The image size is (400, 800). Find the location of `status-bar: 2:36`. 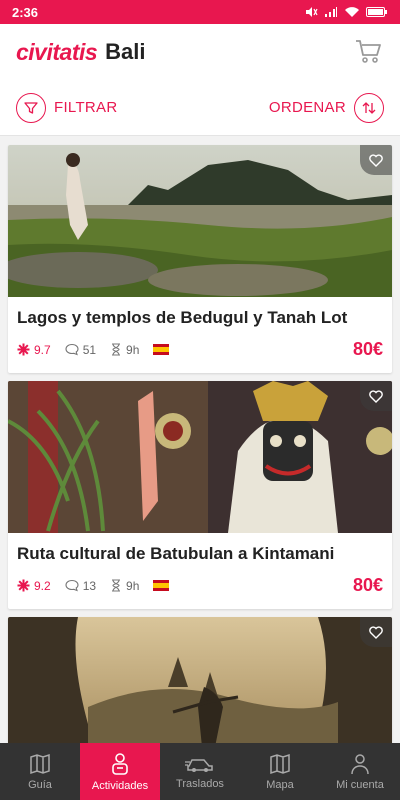

status-bar: 2:36 is located at coordinates (200, 12).